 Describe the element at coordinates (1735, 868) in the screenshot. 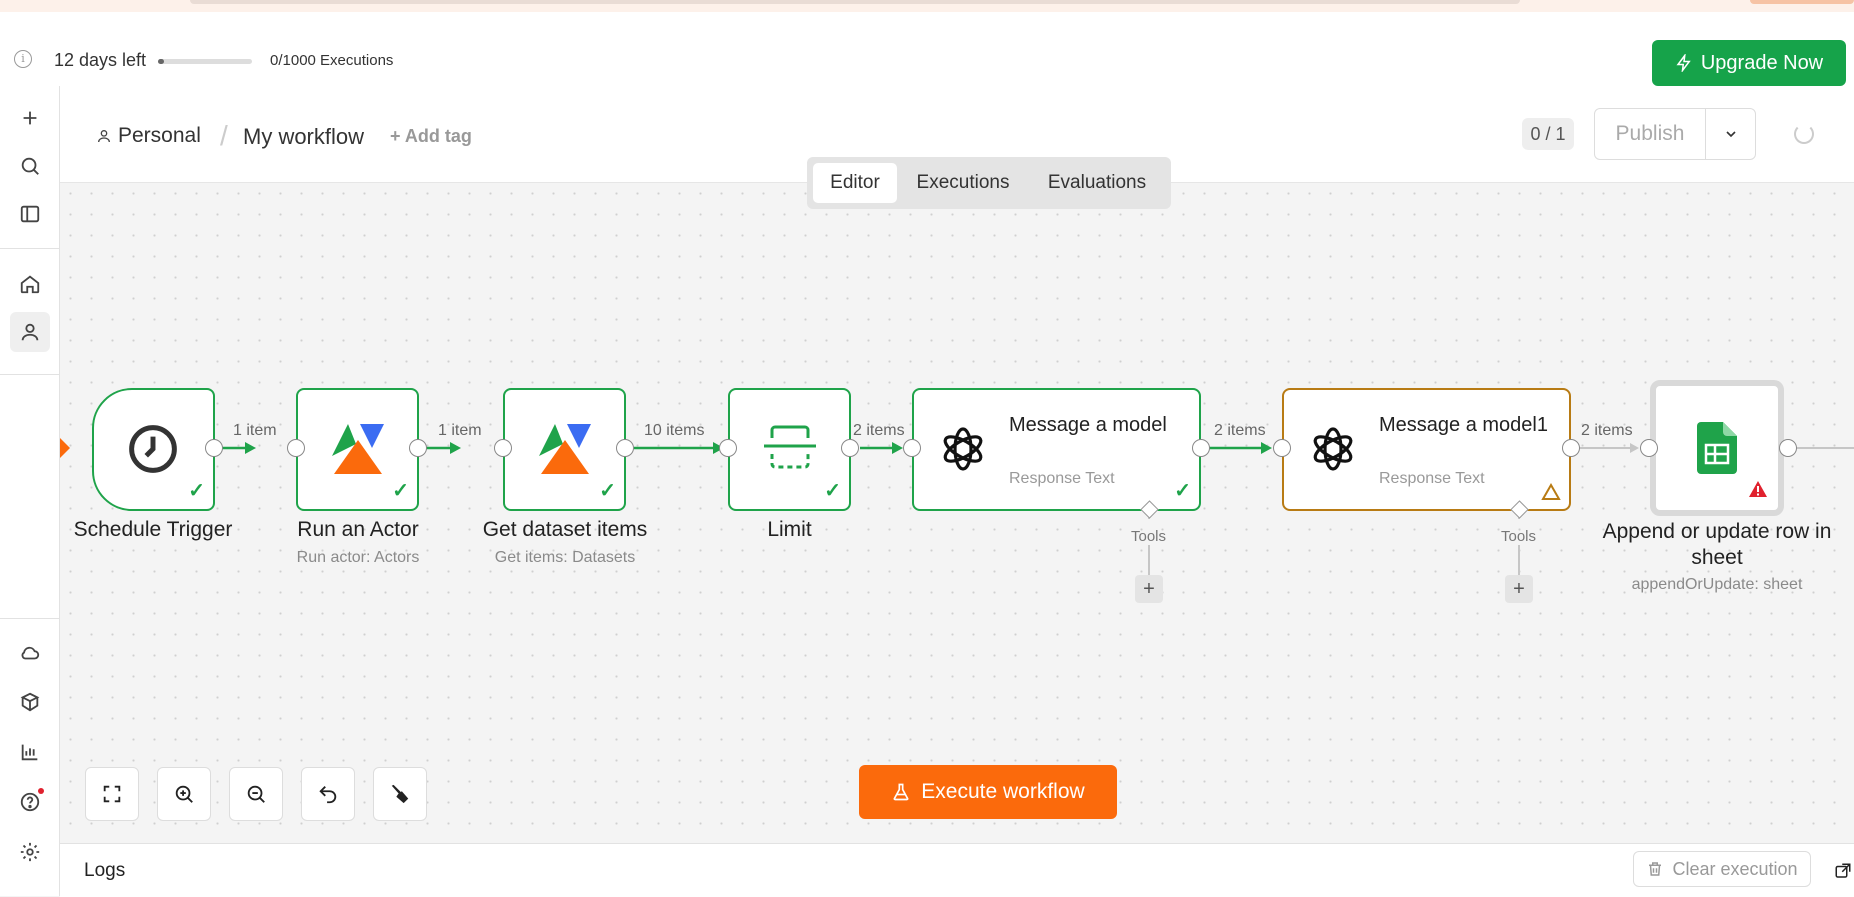

I see `clear-execution-label: Clear execution` at that location.